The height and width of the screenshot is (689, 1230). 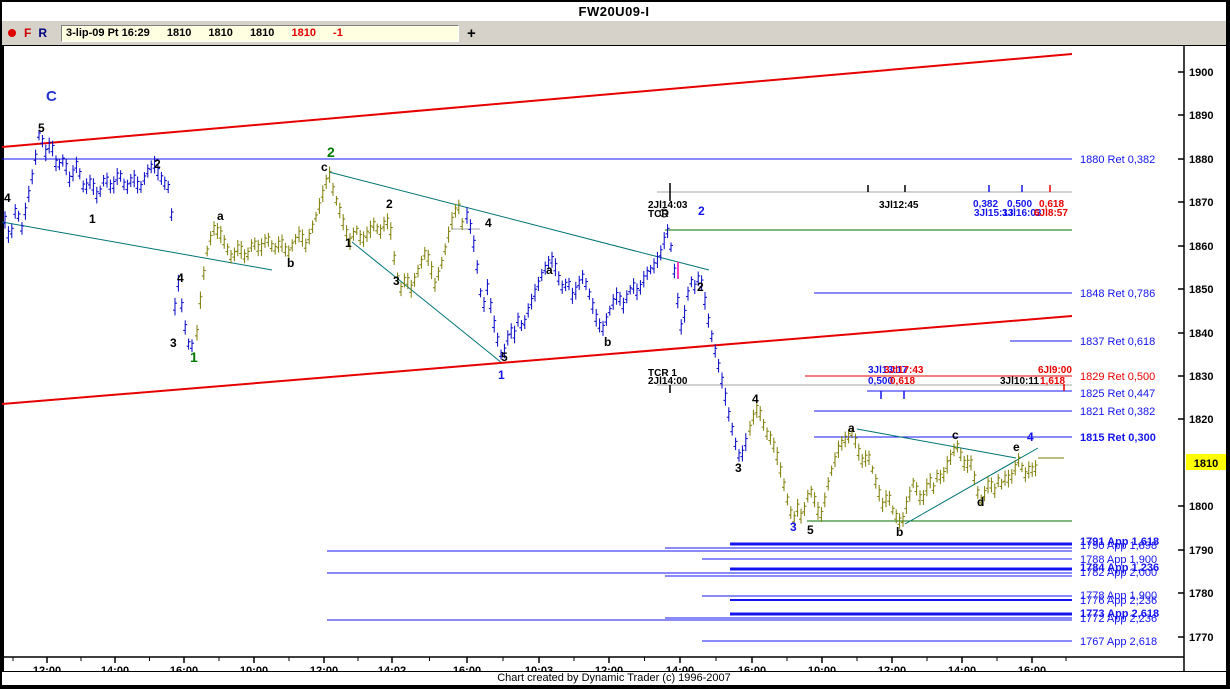 I want to click on toolbar-f-button: F, so click(x=27, y=33).